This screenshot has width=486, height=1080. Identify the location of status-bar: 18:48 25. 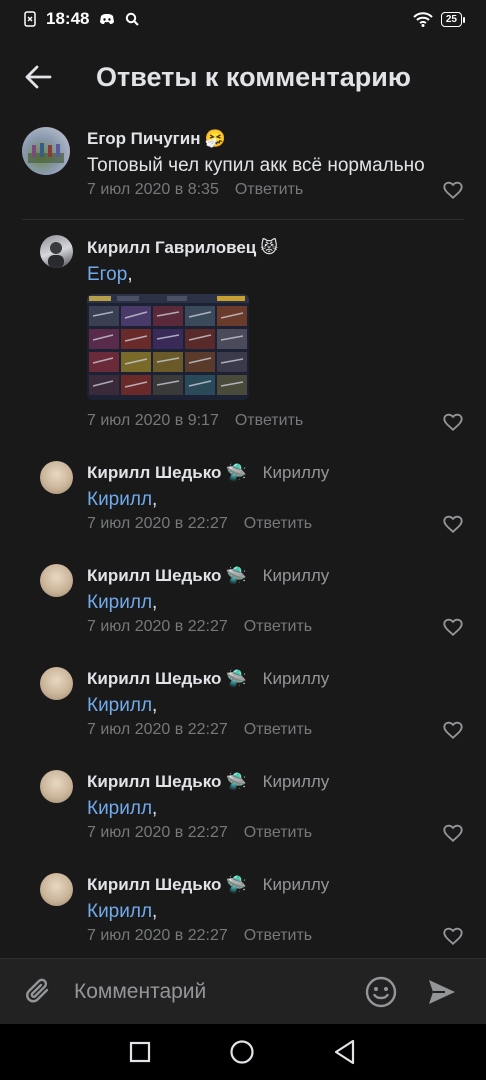
(243, 19).